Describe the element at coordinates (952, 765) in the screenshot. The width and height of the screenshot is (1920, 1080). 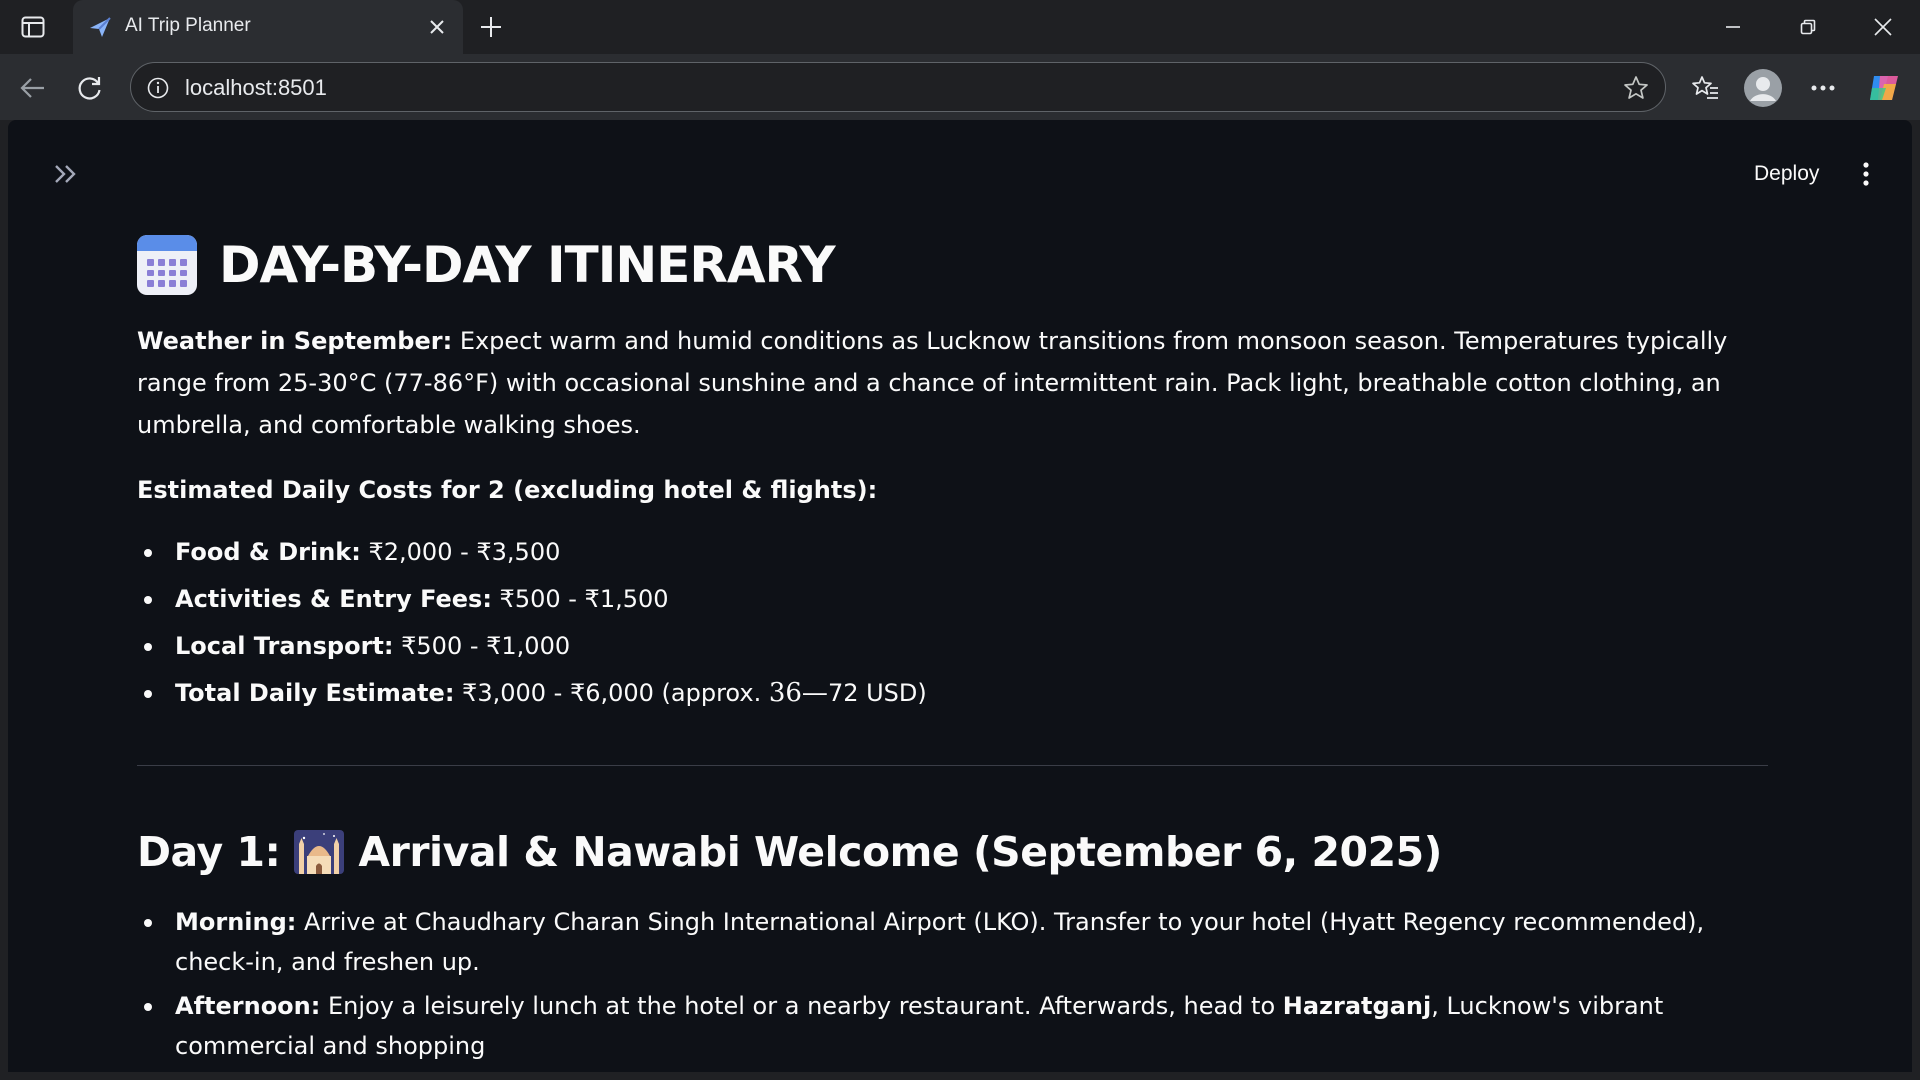
I see `section-divider` at that location.